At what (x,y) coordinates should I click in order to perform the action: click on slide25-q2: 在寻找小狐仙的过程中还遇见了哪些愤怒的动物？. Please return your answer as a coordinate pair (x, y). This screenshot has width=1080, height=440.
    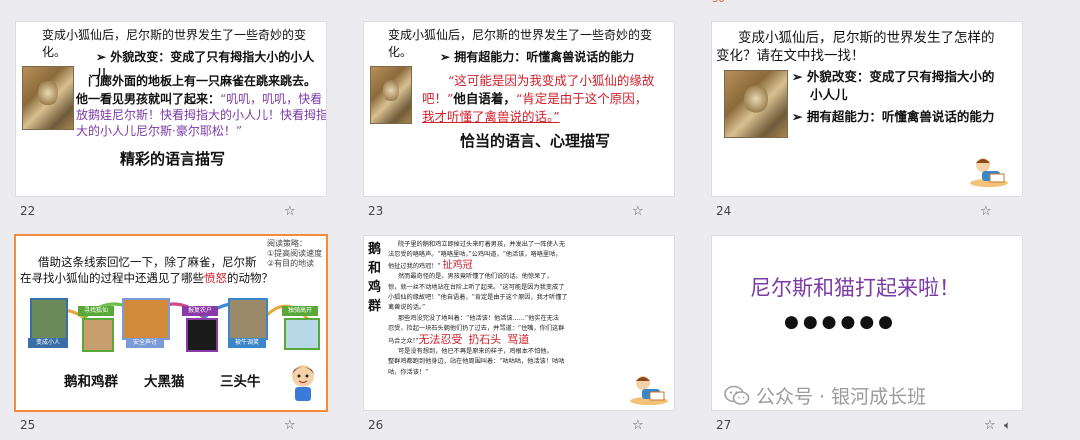
    Looking at the image, I should click on (146, 278).